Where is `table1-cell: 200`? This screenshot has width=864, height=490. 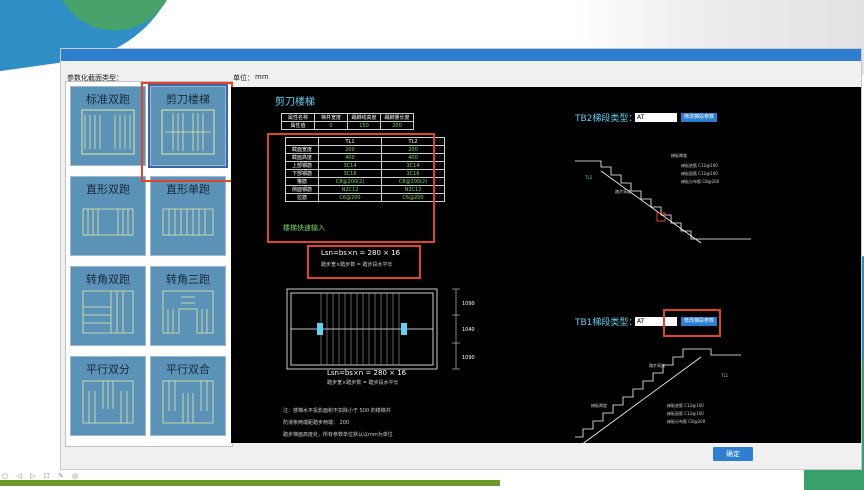 table1-cell: 200 is located at coordinates (397, 125).